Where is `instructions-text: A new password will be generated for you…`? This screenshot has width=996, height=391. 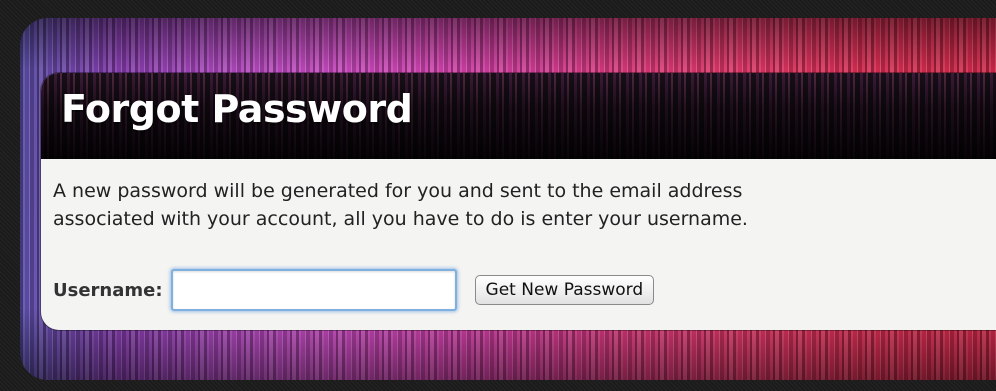 instructions-text: A new password will be generated for you… is located at coordinates (524, 205).